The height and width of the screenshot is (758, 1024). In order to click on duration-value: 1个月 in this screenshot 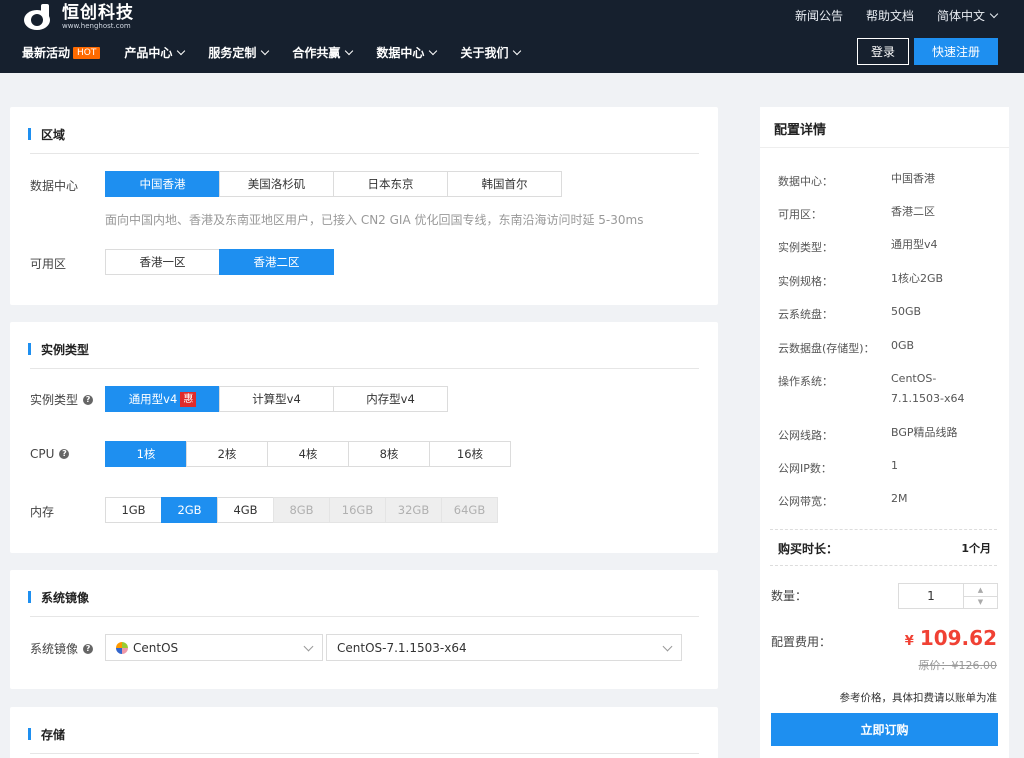, I will do `click(976, 548)`.